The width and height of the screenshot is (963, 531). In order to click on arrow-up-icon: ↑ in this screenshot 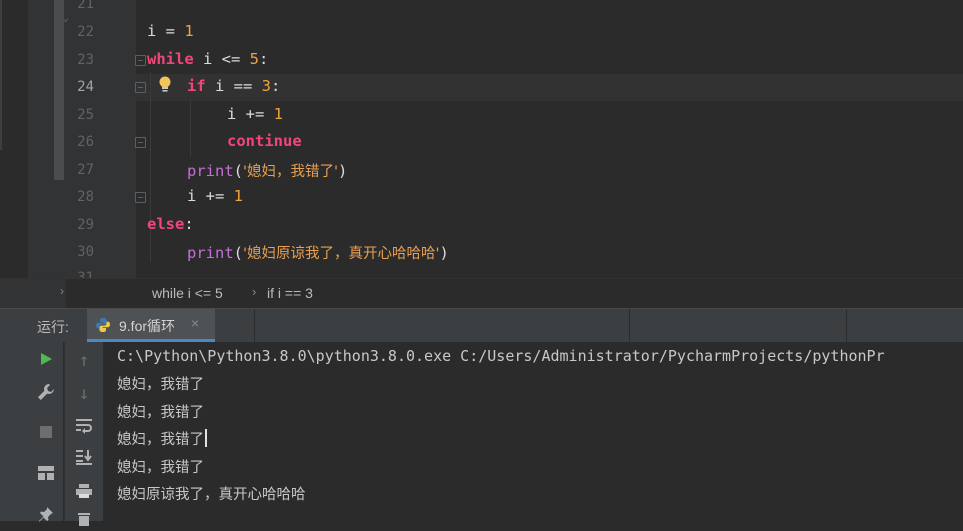, I will do `click(84, 360)`.